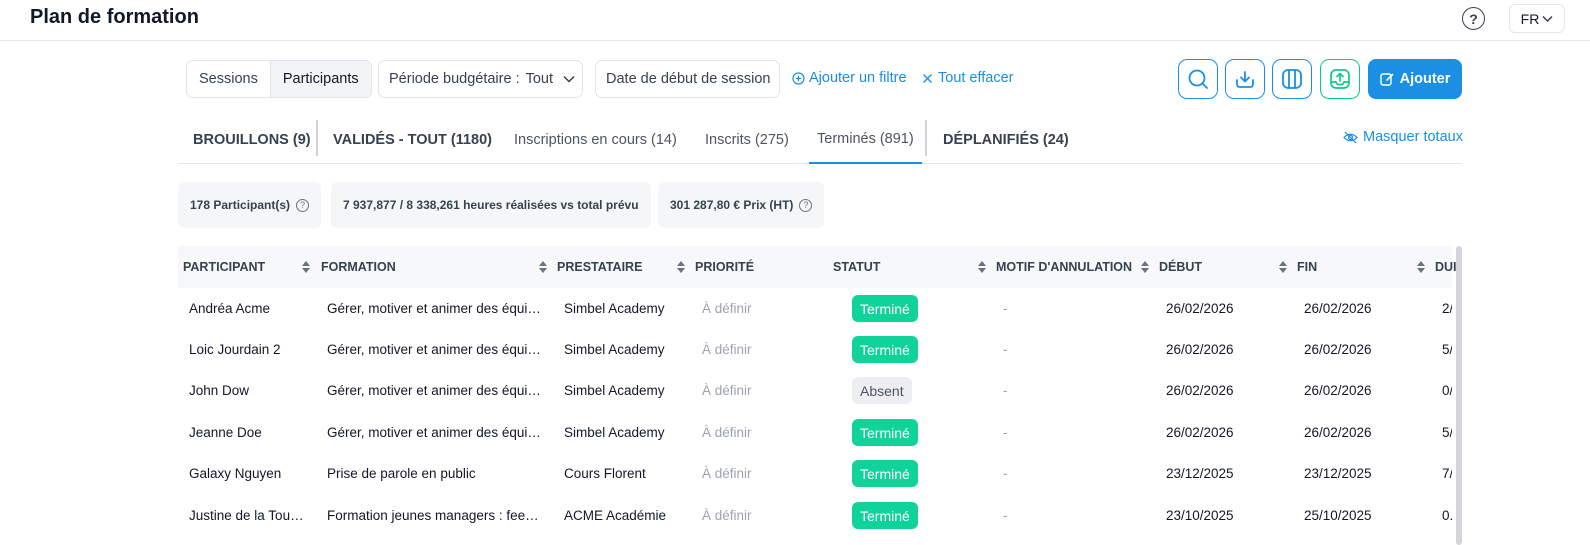 This screenshot has height=545, width=1590. What do you see at coordinates (1386, 79) in the screenshot?
I see `edit-plus-icon` at bounding box center [1386, 79].